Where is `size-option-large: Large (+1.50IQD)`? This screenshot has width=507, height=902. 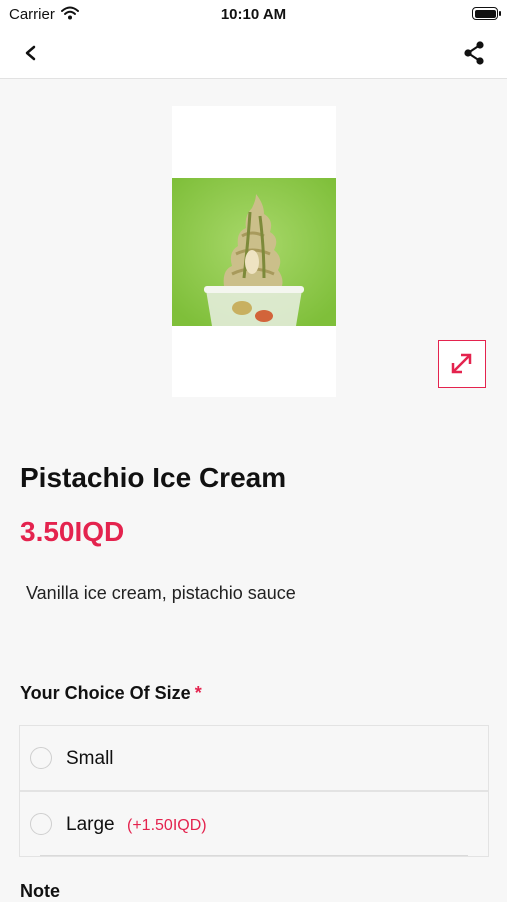
size-option-large: Large (+1.50IQD) is located at coordinates (254, 824).